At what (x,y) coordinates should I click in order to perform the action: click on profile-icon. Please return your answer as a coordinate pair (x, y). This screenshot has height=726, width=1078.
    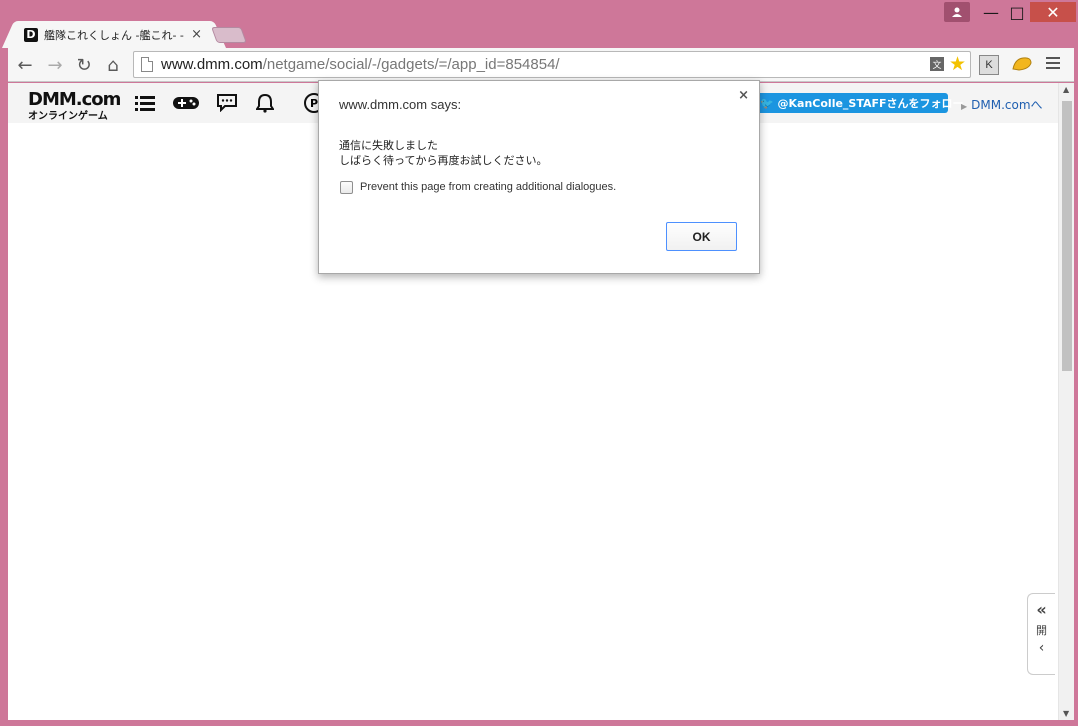
    Looking at the image, I should click on (957, 12).